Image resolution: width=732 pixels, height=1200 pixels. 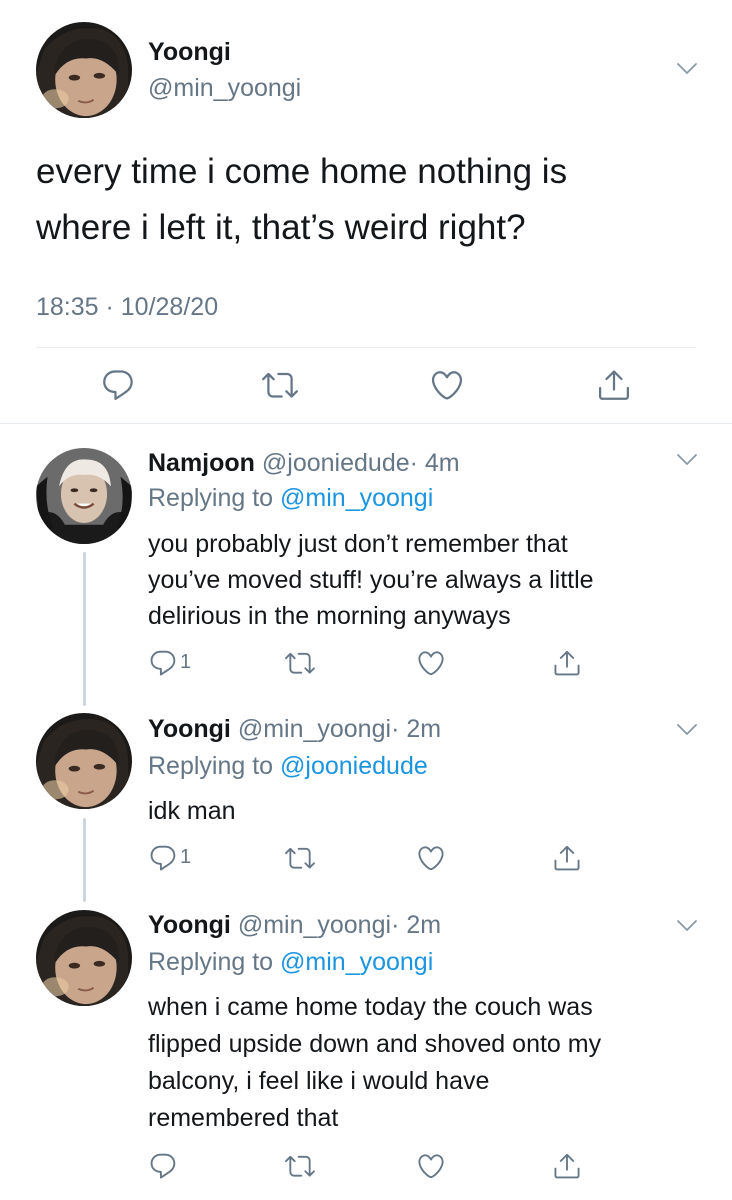 I want to click on replying-to: Replying to @jooniedude, so click(x=288, y=766).